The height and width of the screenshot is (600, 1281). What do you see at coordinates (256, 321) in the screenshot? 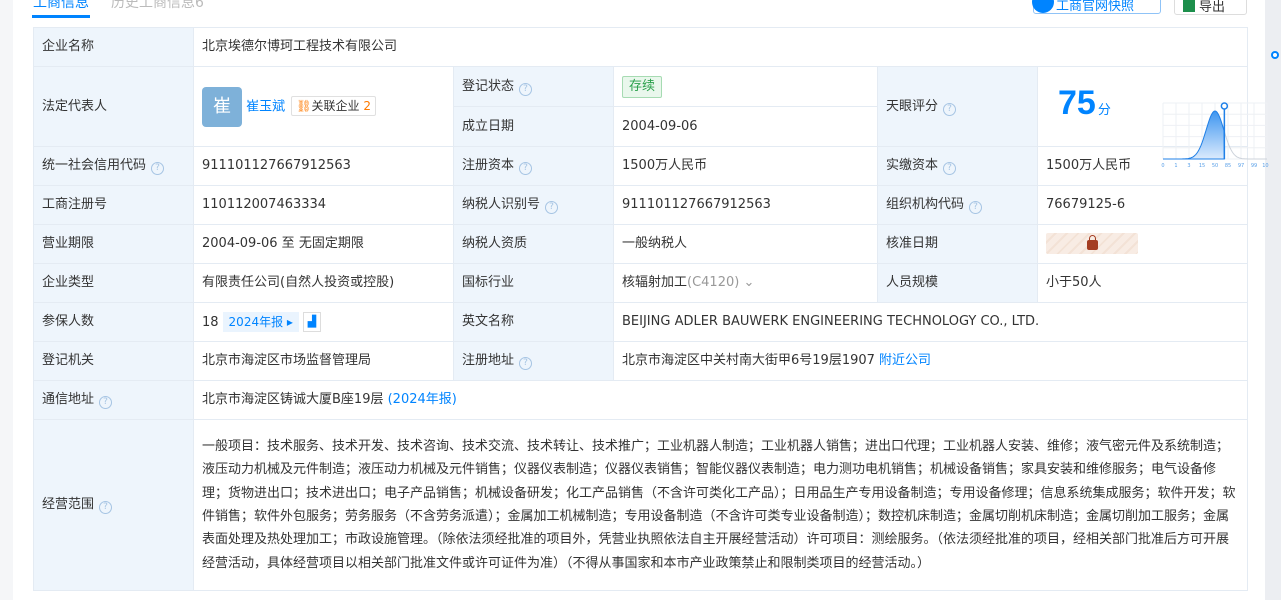
I see `report-label: 2024年报` at bounding box center [256, 321].